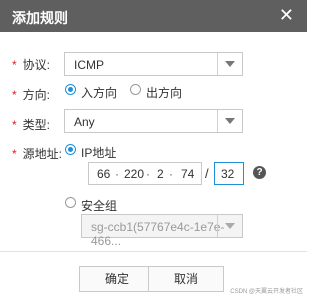 The width and height of the screenshot is (320, 301). I want to click on radio-ip-address-label: IP地址, so click(98, 152).